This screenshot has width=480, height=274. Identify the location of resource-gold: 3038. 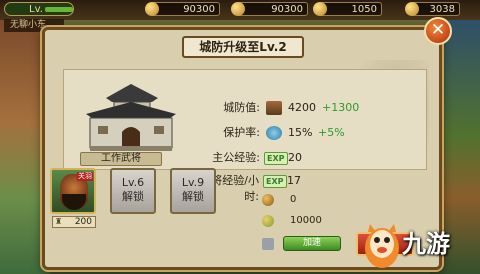
(432, 9).